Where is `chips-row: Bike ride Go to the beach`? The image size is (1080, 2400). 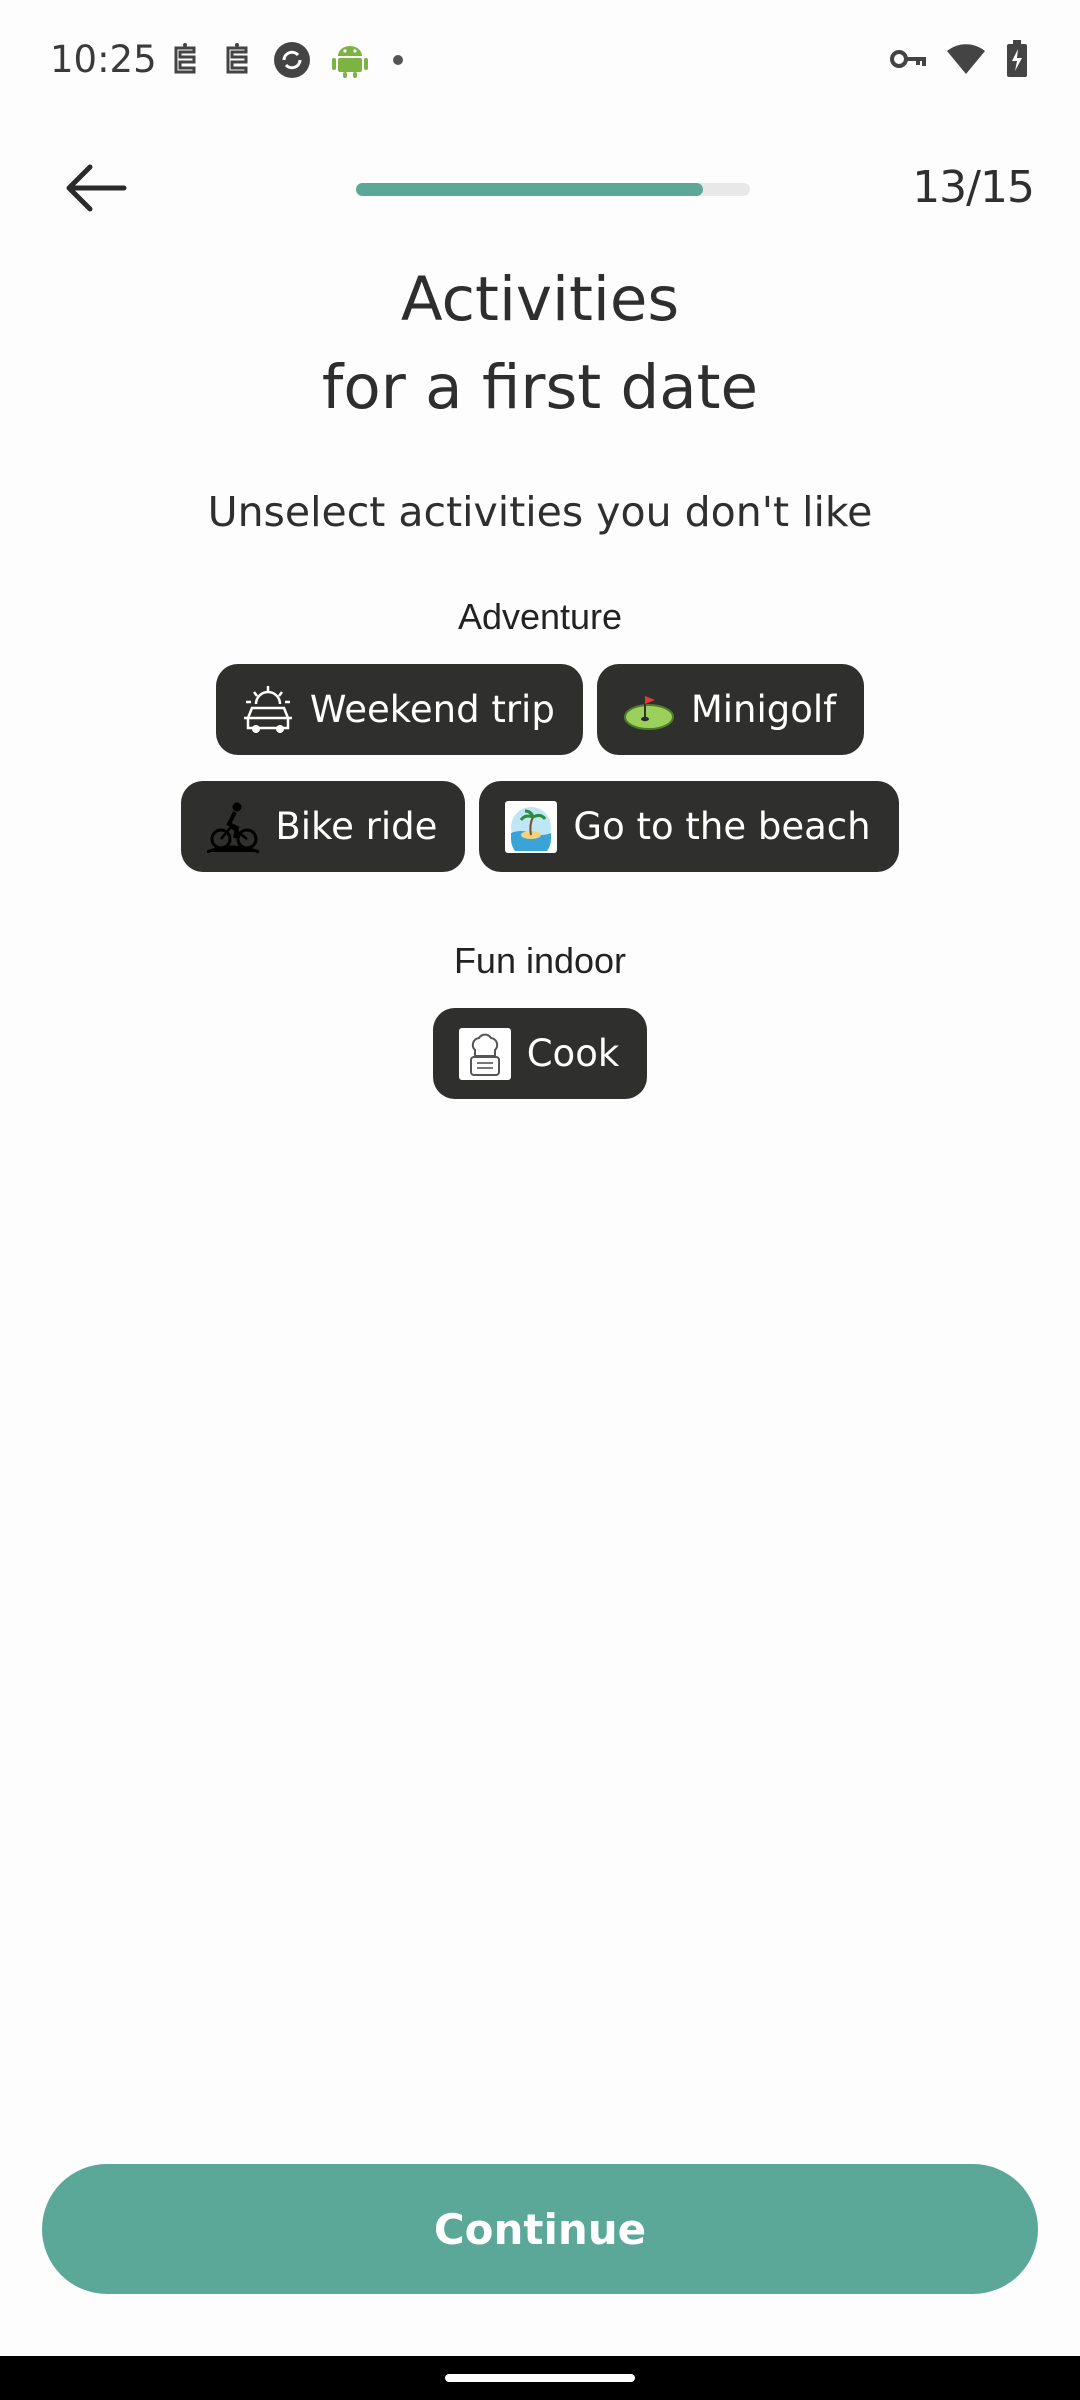 chips-row: Bike ride Go to the beach is located at coordinates (540, 826).